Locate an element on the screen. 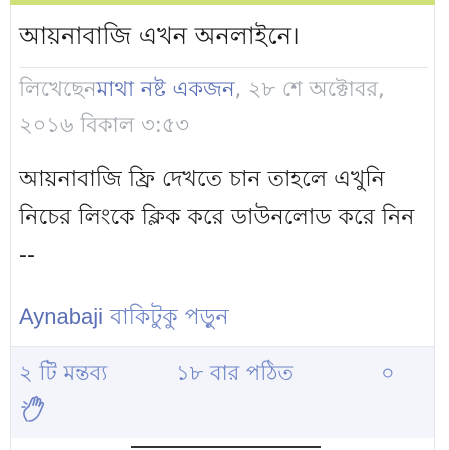 The width and height of the screenshot is (449, 450). likes-count: ০ is located at coordinates (388, 373).